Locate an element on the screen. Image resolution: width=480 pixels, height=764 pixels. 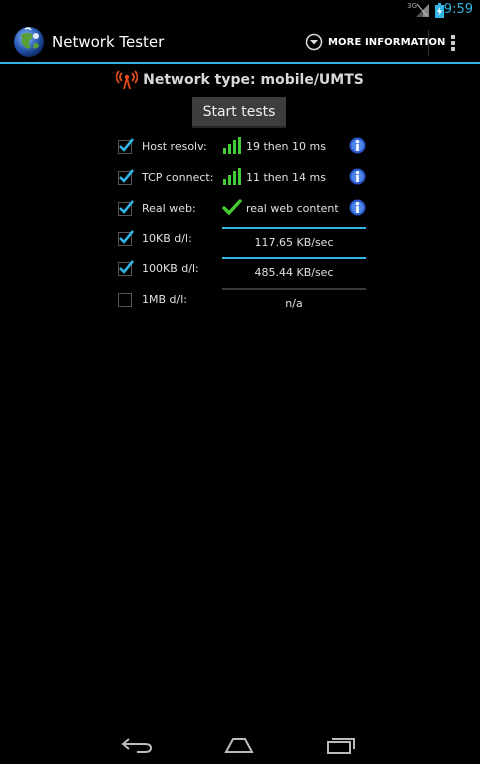
chevron-down-circle-icon is located at coordinates (314, 42).